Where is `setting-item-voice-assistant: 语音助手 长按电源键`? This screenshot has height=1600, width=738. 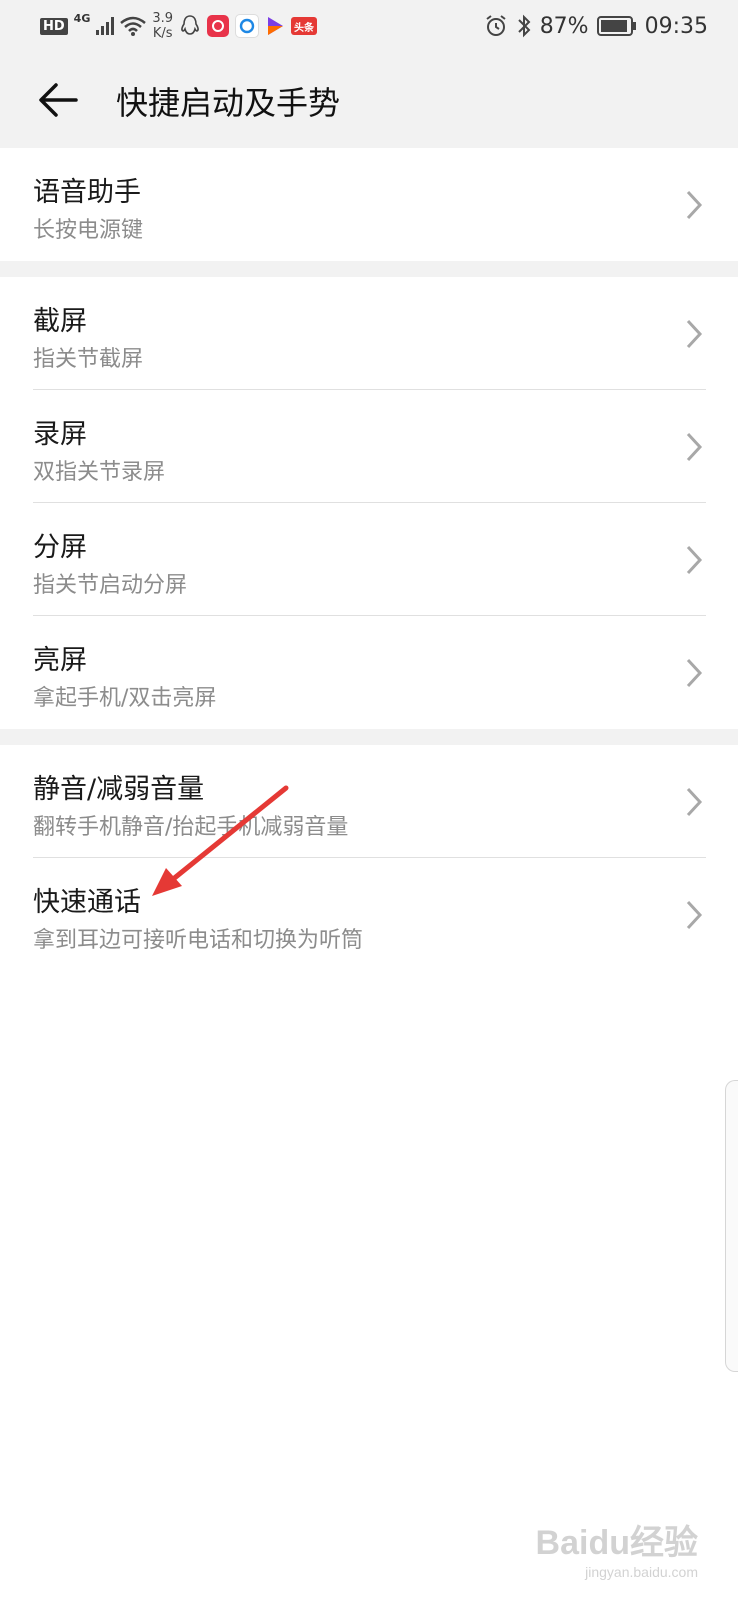
setting-item-voice-assistant: 语音助手 长按电源键 is located at coordinates (369, 204).